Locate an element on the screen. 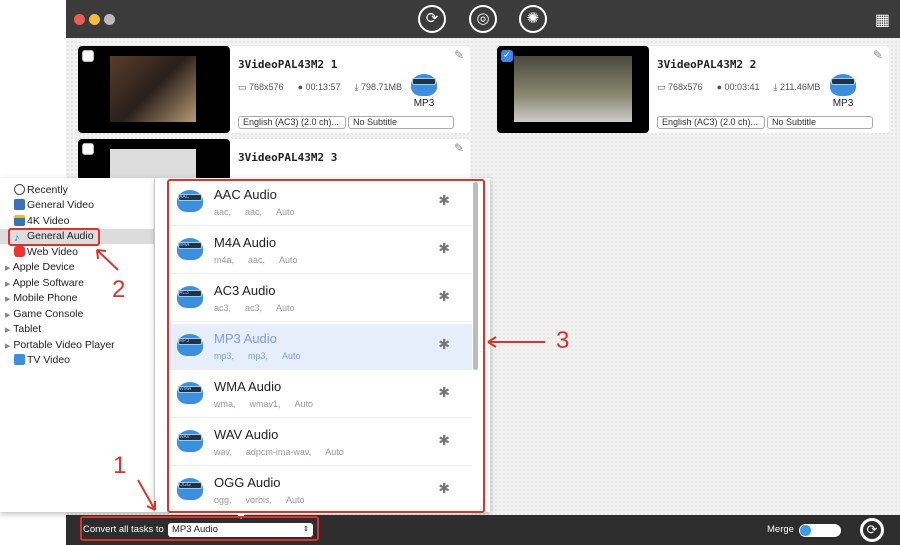  annotation-1: 1 is located at coordinates (120, 465).